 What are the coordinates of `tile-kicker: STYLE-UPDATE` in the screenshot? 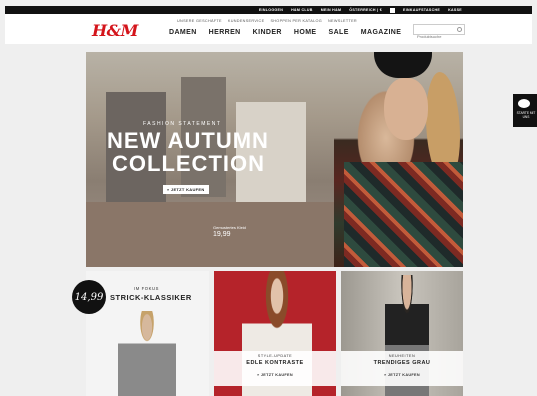 It's located at (275, 356).